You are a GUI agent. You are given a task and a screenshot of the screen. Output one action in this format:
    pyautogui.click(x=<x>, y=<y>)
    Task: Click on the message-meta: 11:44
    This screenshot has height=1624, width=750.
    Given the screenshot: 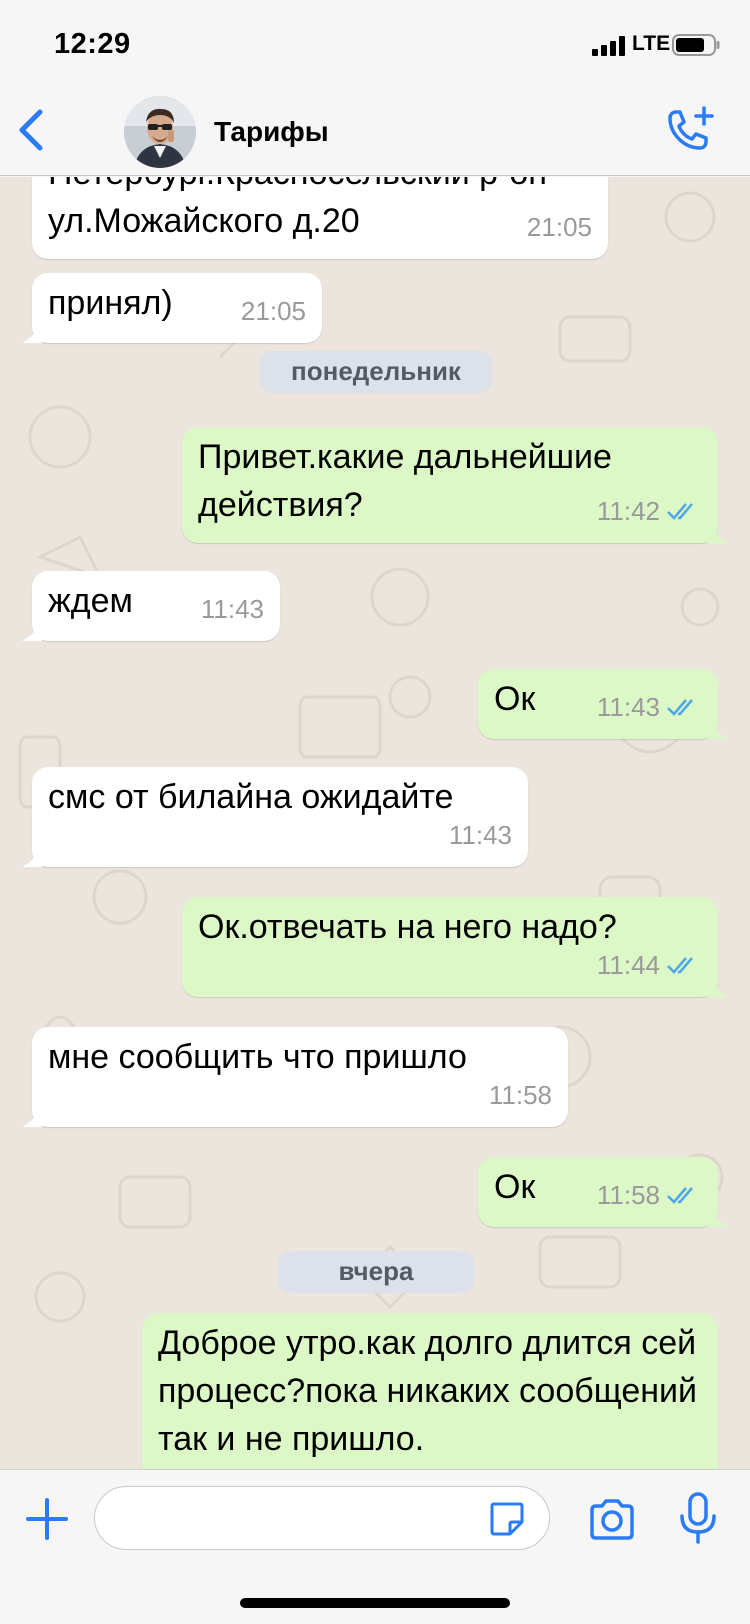 What is the action you would take?
    pyautogui.click(x=649, y=965)
    